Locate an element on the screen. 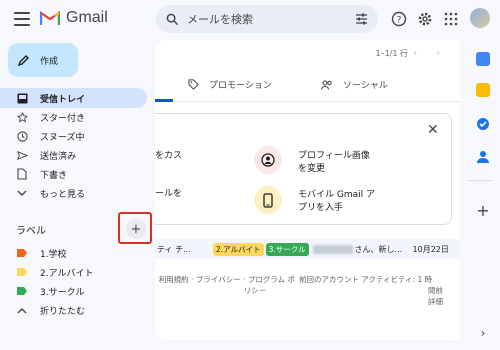 Image resolution: width=500 pixels, height=350 pixels. footer-links: 利用規約 · プライバシー · プログラム ポ リシー is located at coordinates (225, 285).